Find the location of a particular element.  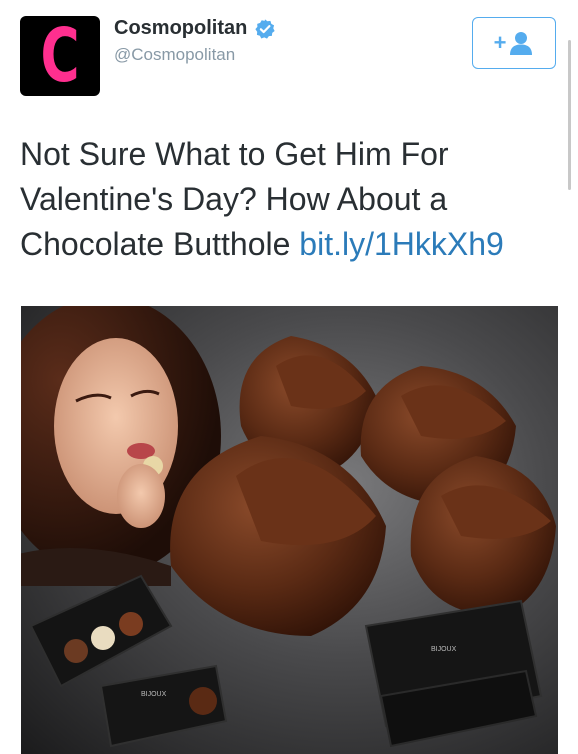

gift-box-bottom: BIJOUX is located at coordinates (163, 706).